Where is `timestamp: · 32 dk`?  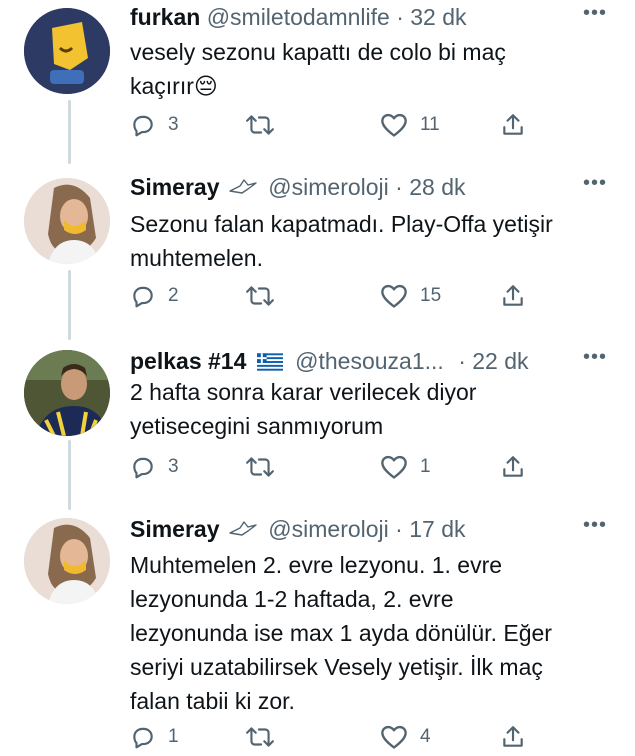
timestamp: · 32 dk is located at coordinates (431, 17).